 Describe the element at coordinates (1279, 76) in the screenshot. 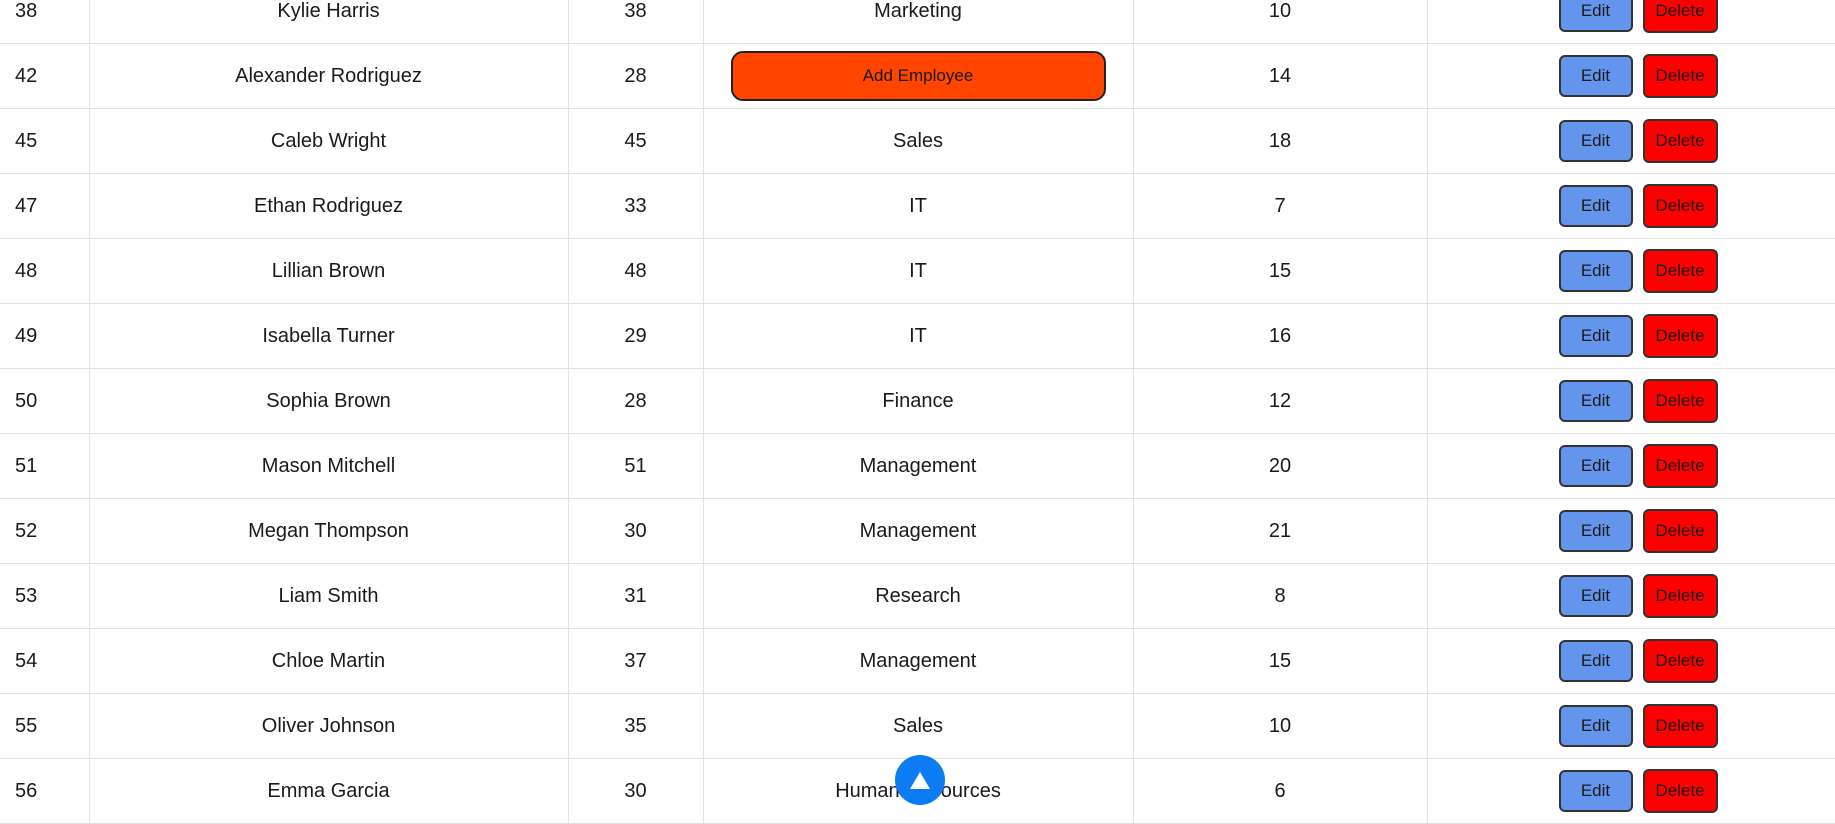

I see `employee-experience-cell: 14` at that location.